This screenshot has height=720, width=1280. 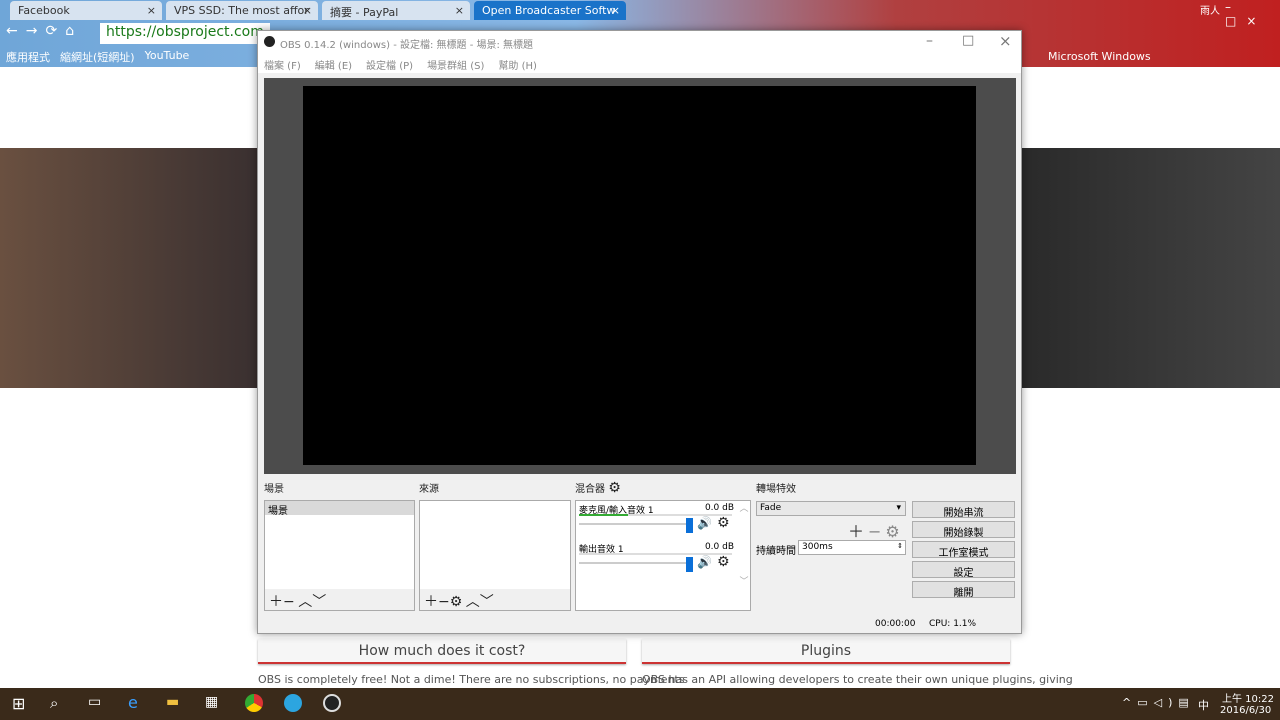 I want to click on file-explorer-icon: ▬, so click(x=172, y=702).